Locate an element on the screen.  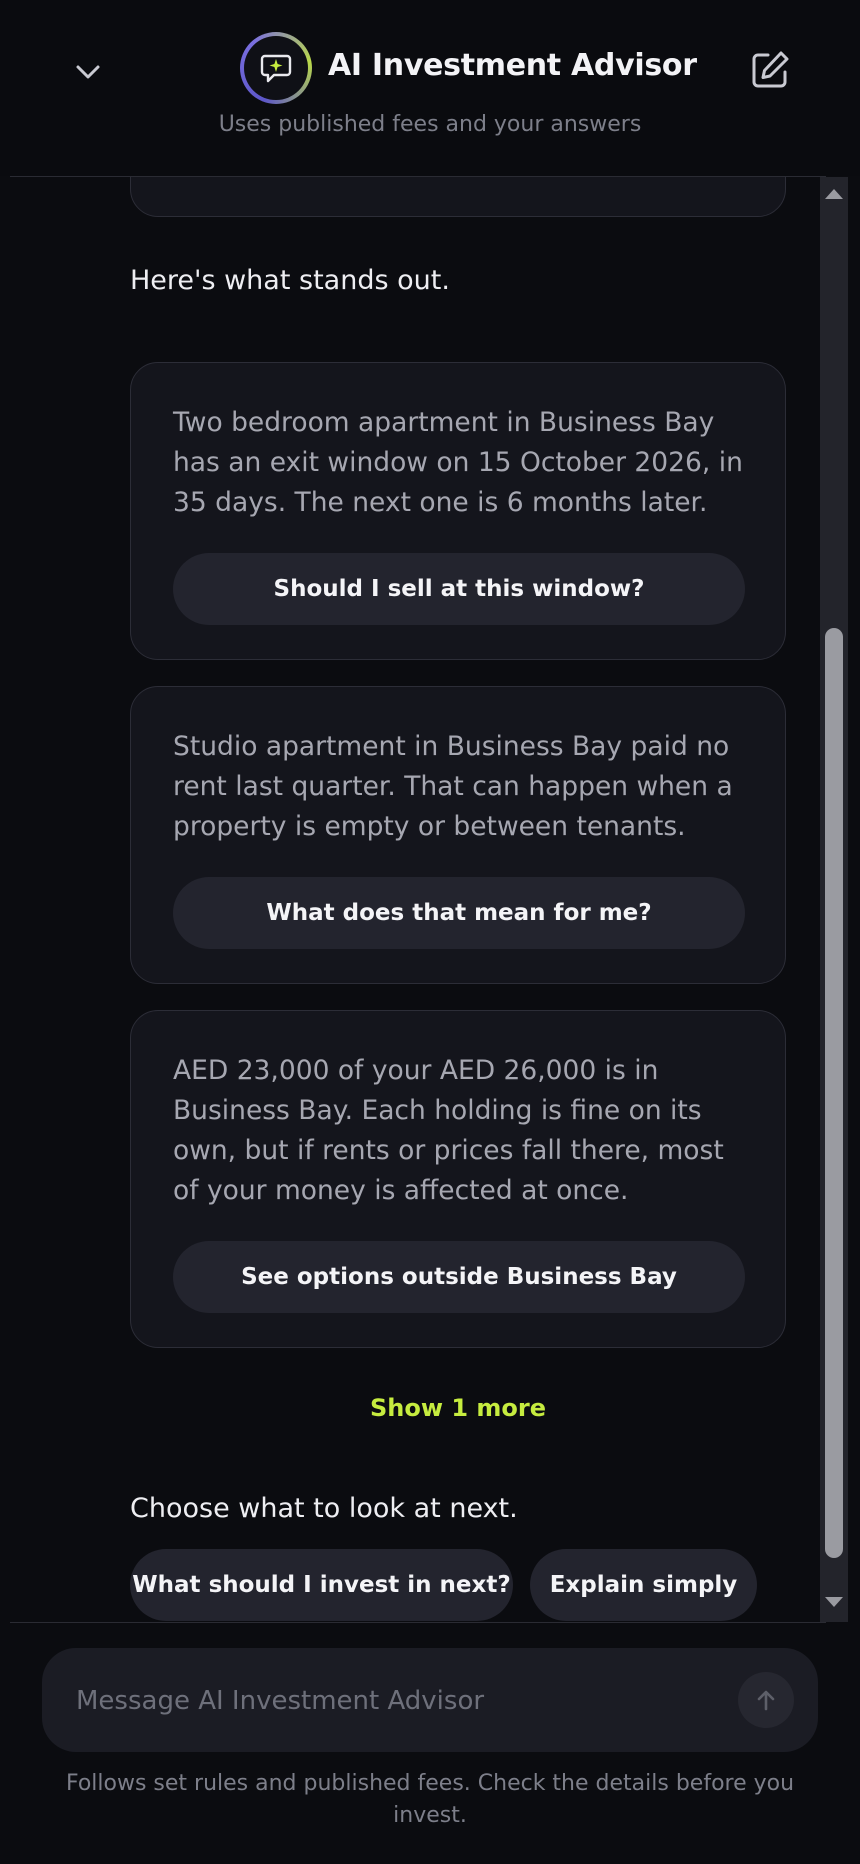
arrow-up-icon is located at coordinates (766, 1700).